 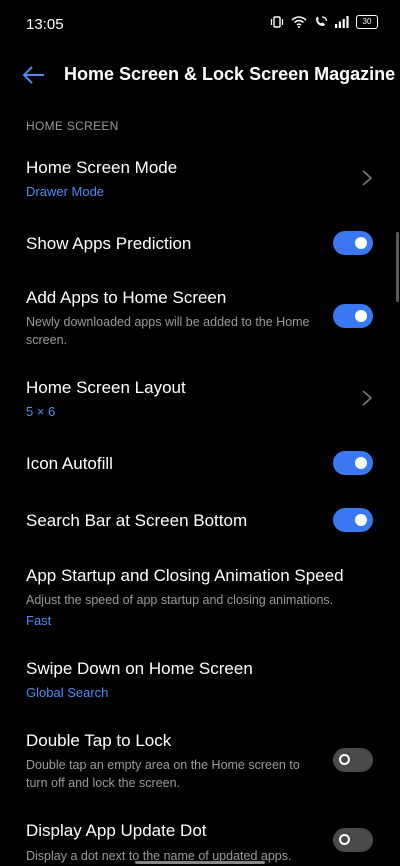 I want to click on item-title: App Startup and Closing Animation Speed, so click(x=185, y=575).